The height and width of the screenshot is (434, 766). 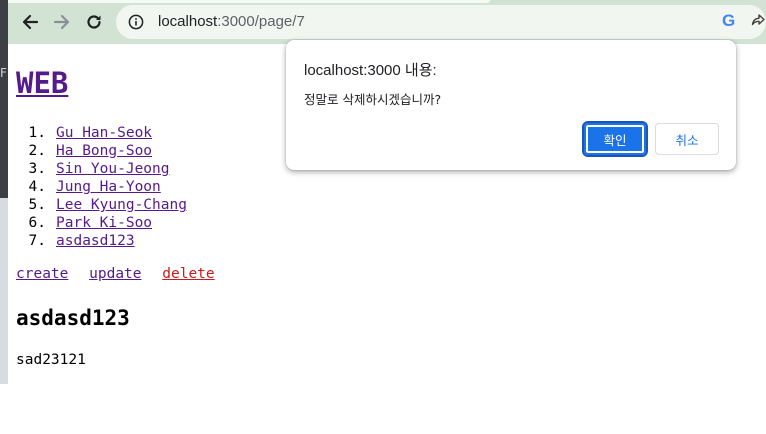 What do you see at coordinates (188, 21) in the screenshot?
I see `url-host: localhost` at bounding box center [188, 21].